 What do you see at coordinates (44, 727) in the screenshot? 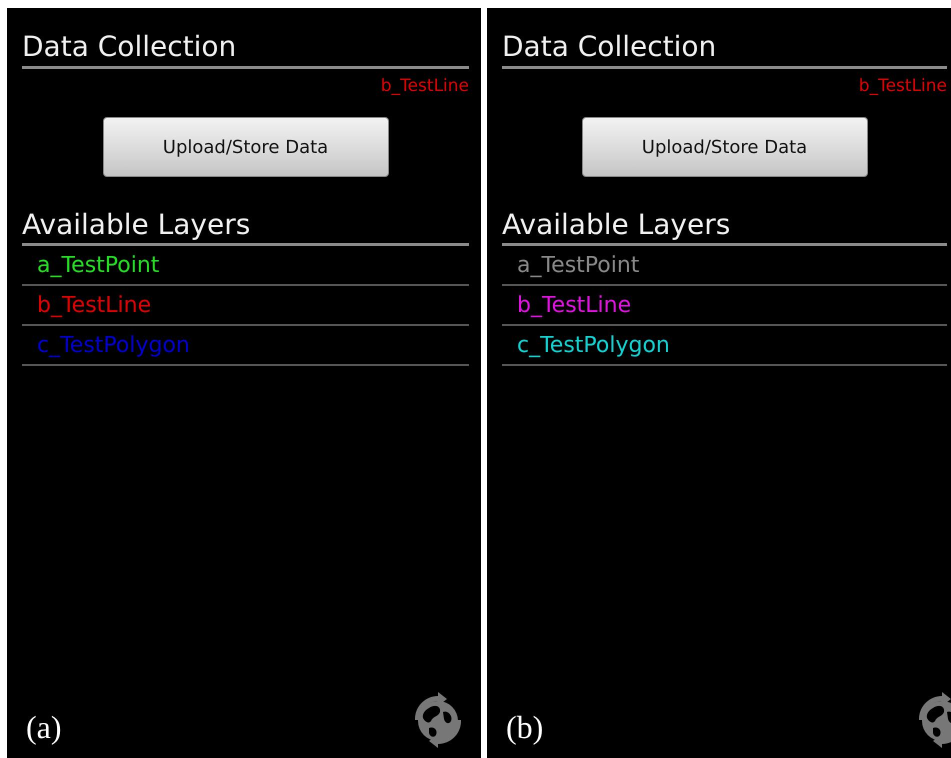
I see `figure-caption: (a)` at bounding box center [44, 727].